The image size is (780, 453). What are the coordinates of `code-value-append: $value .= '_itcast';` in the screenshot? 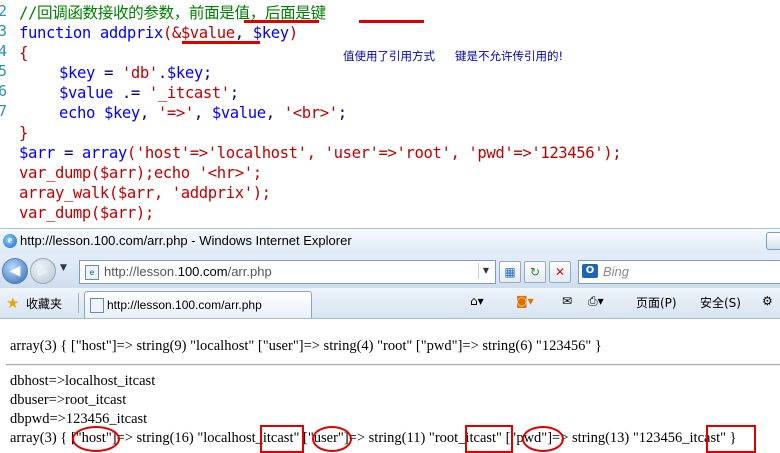 It's located at (149, 93).